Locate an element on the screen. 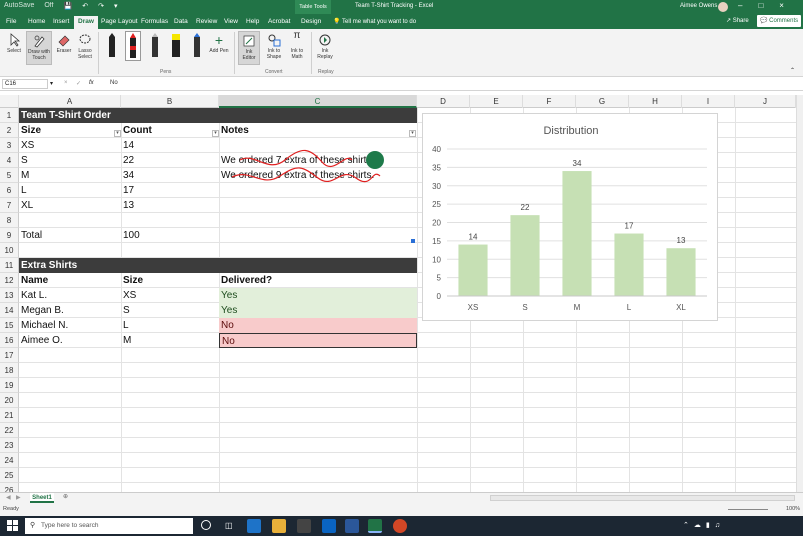  user-name: Aimee Owens is located at coordinates (698, 6).